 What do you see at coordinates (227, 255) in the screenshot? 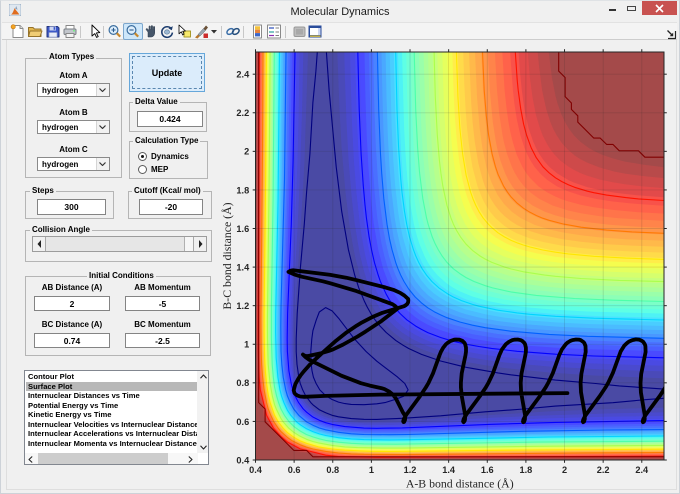
I see `svg-text: B-C bond distance (Å)` at bounding box center [227, 255].